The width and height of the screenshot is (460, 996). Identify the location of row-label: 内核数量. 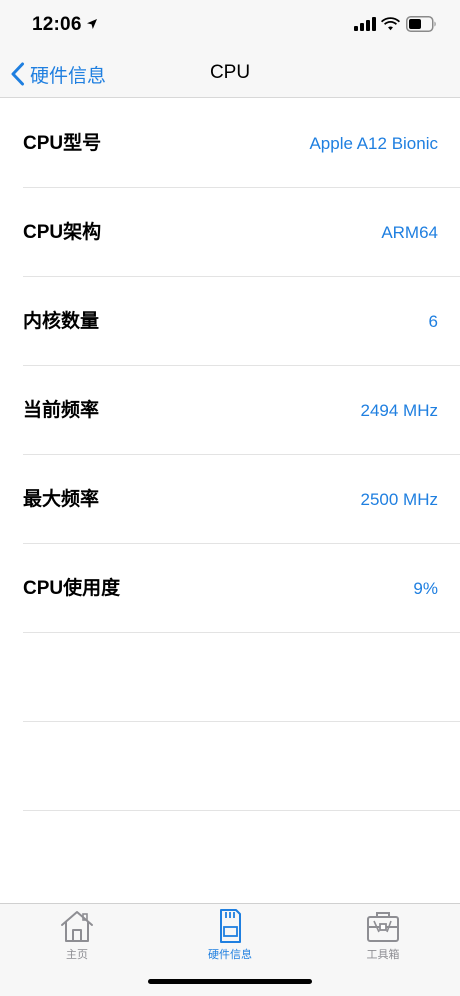
(61, 321).